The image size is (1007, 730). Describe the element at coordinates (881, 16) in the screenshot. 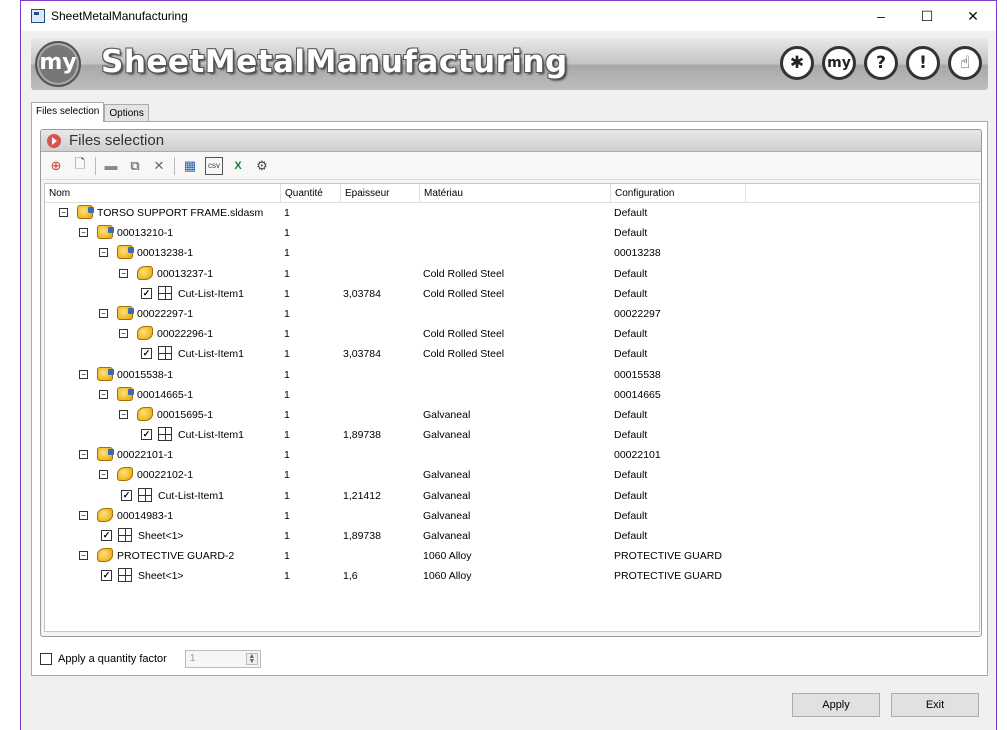

I see `minimize-button: –` at that location.